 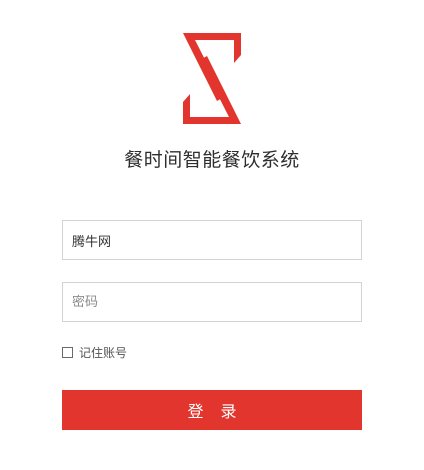 I want to click on username-field, so click(x=212, y=240).